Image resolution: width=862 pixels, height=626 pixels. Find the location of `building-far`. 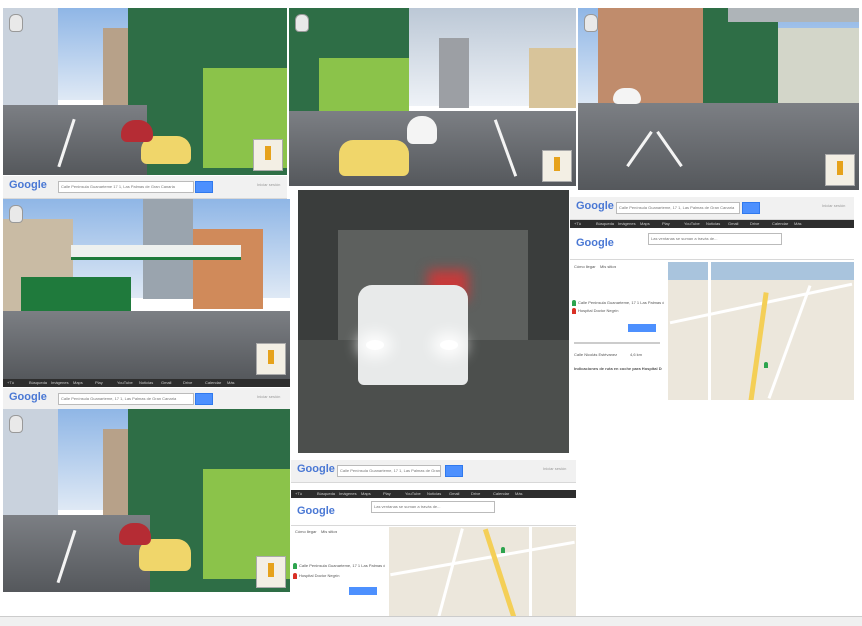

building-far is located at coordinates (454, 73).